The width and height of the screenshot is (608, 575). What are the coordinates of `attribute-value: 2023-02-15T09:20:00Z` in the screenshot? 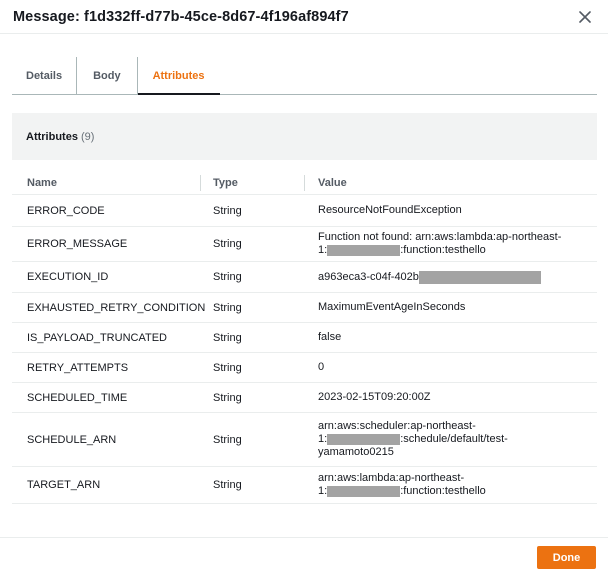 It's located at (374, 397).